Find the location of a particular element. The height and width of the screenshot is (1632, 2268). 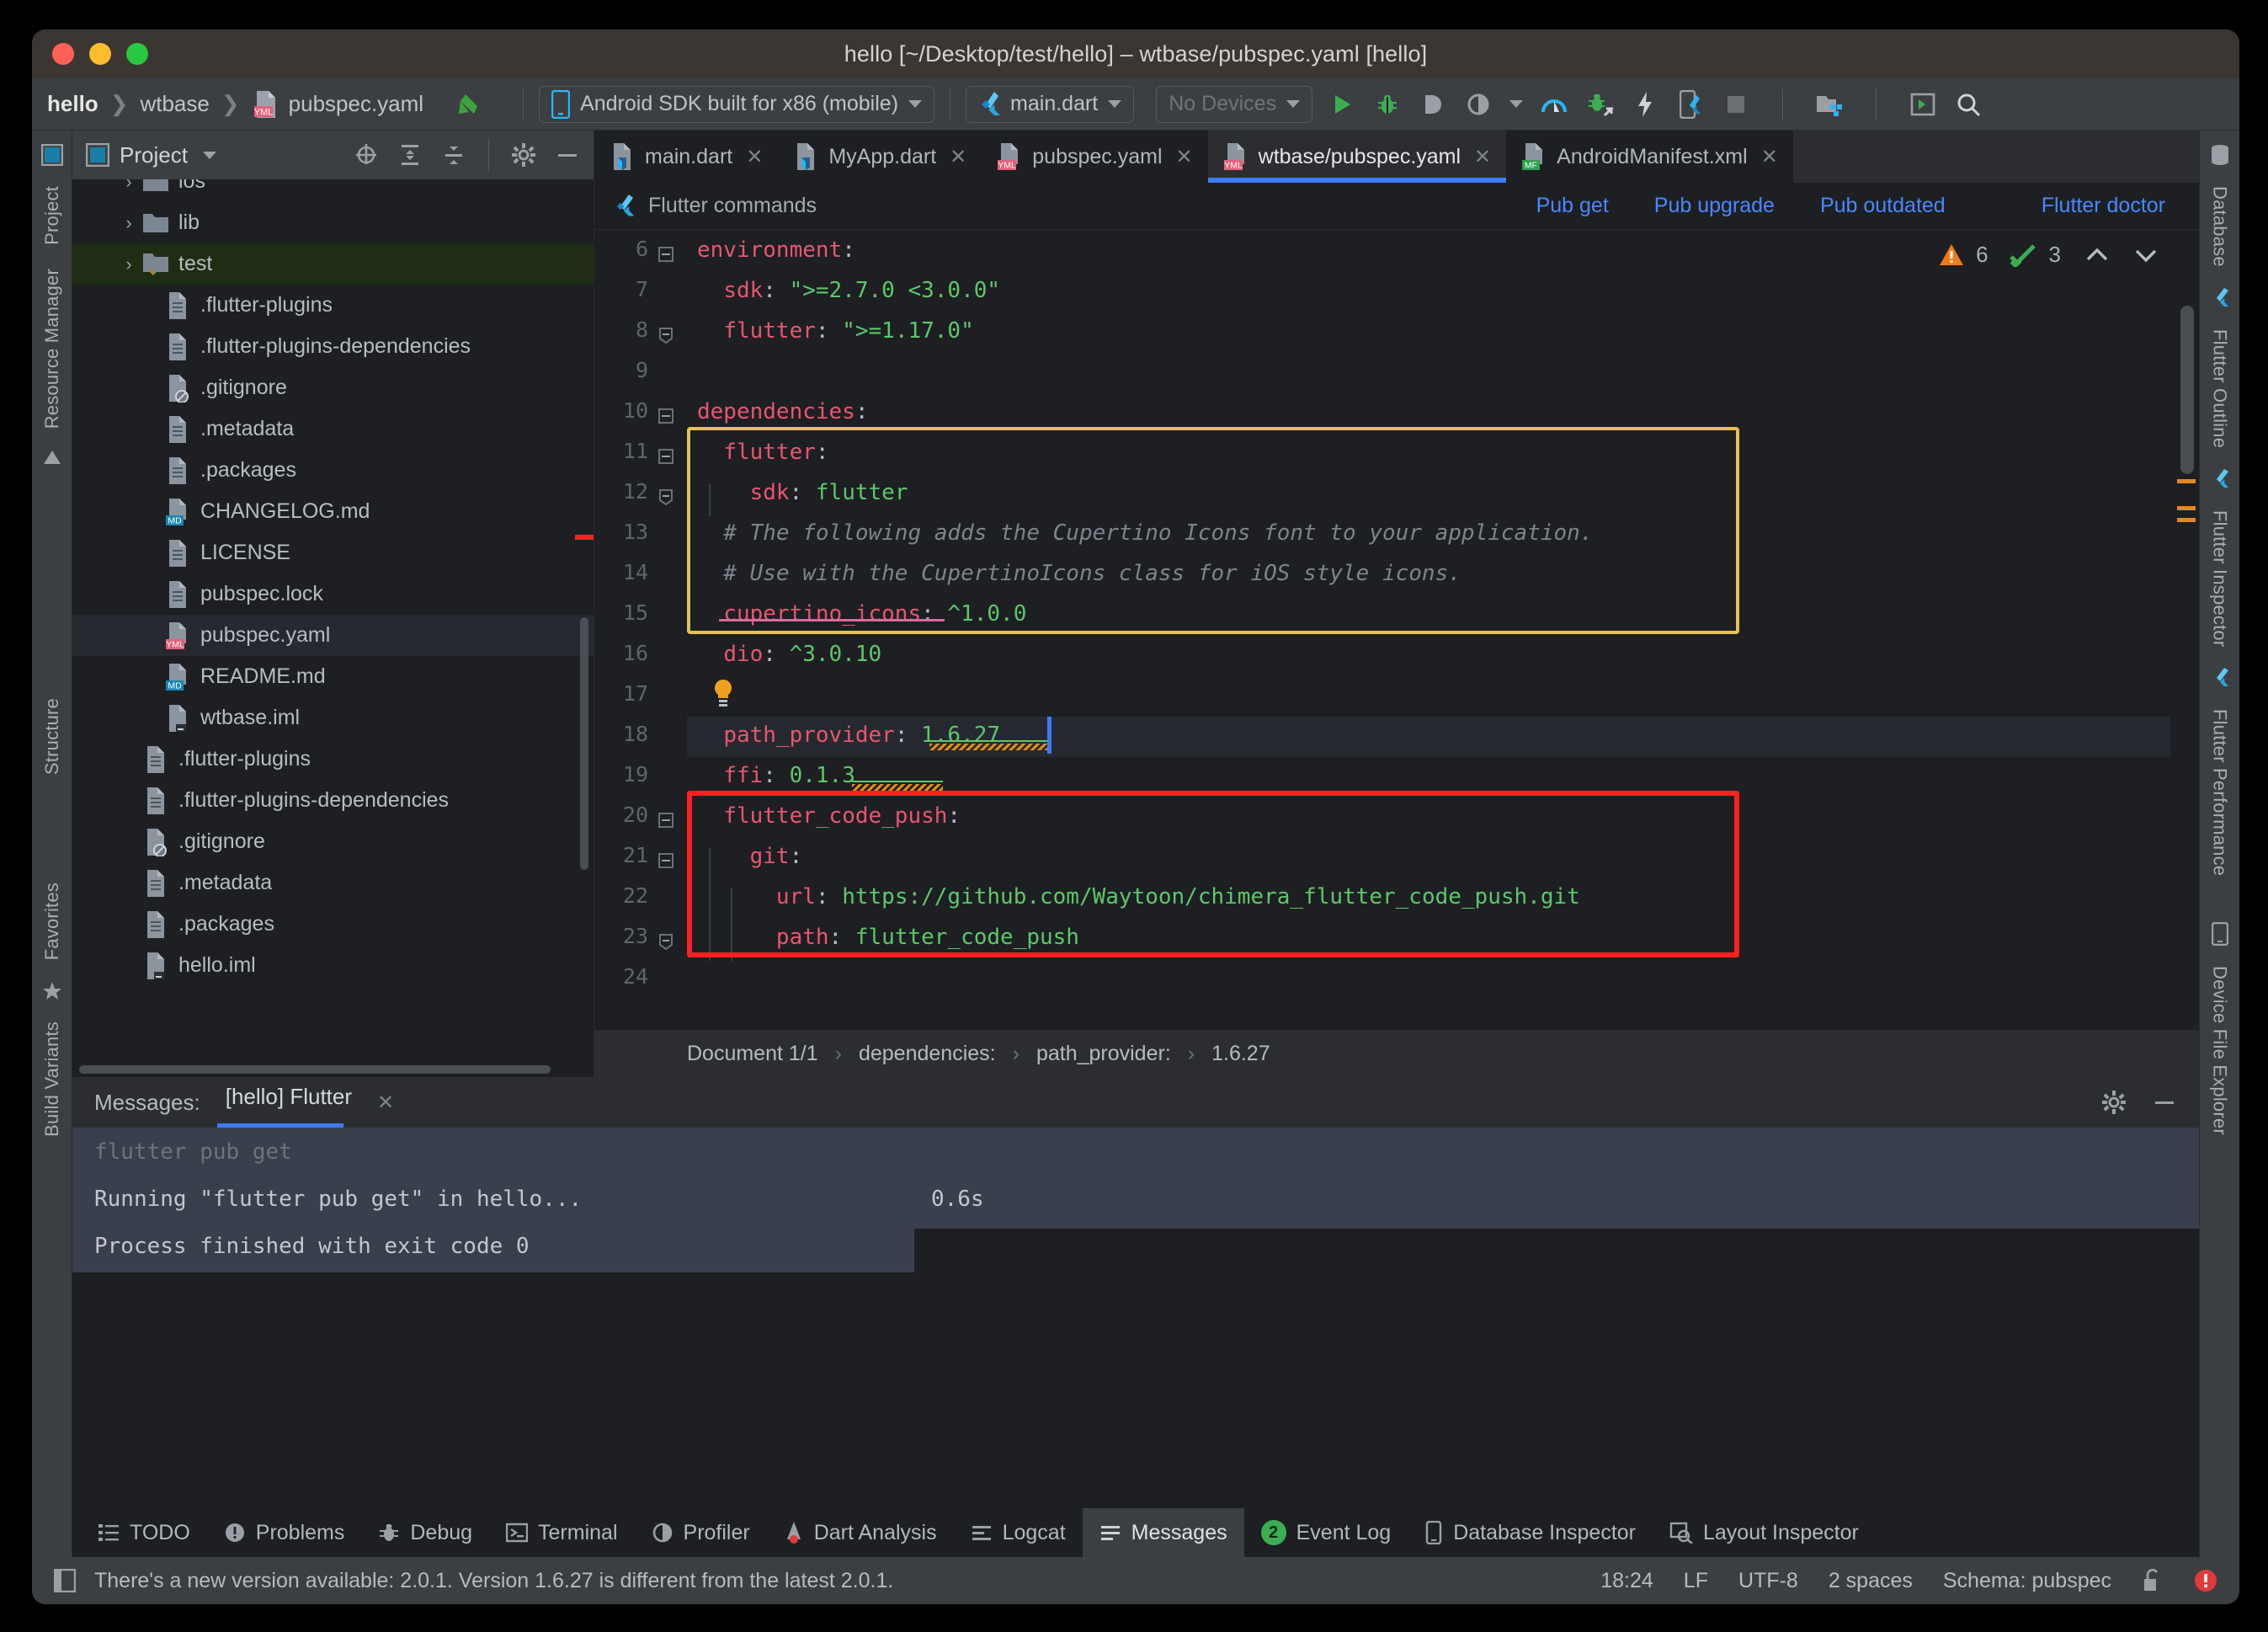

flutter-doctor-link: Flutter doctor is located at coordinates (2104, 206).